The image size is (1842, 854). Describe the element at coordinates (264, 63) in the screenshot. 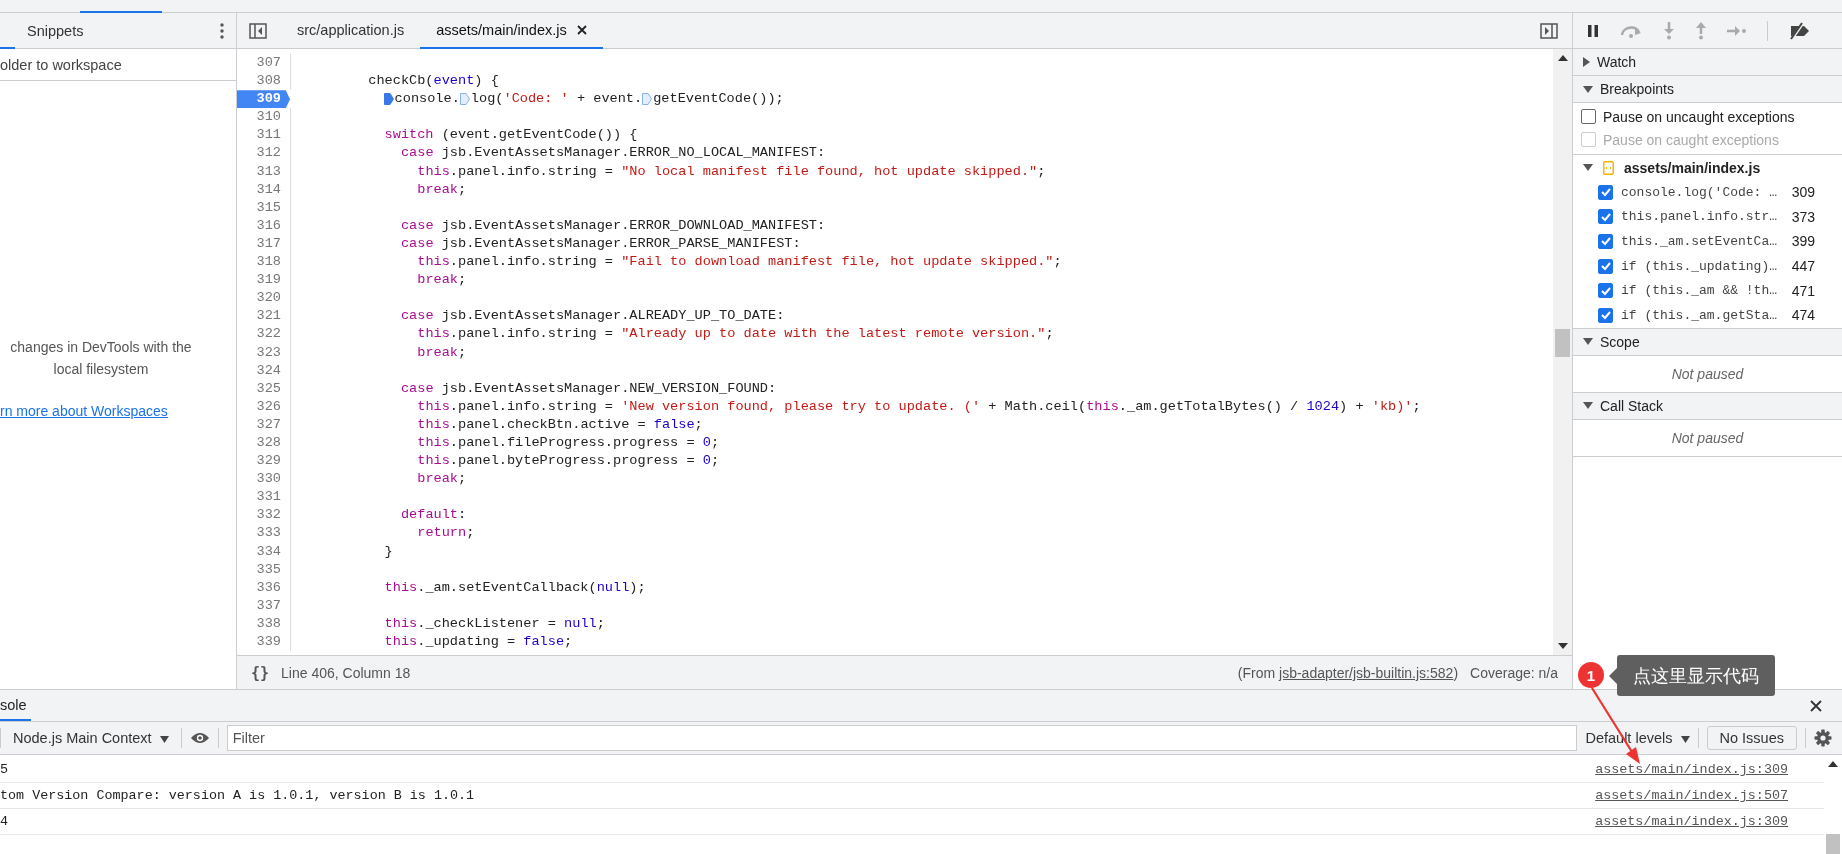

I see `line-number: 307` at that location.